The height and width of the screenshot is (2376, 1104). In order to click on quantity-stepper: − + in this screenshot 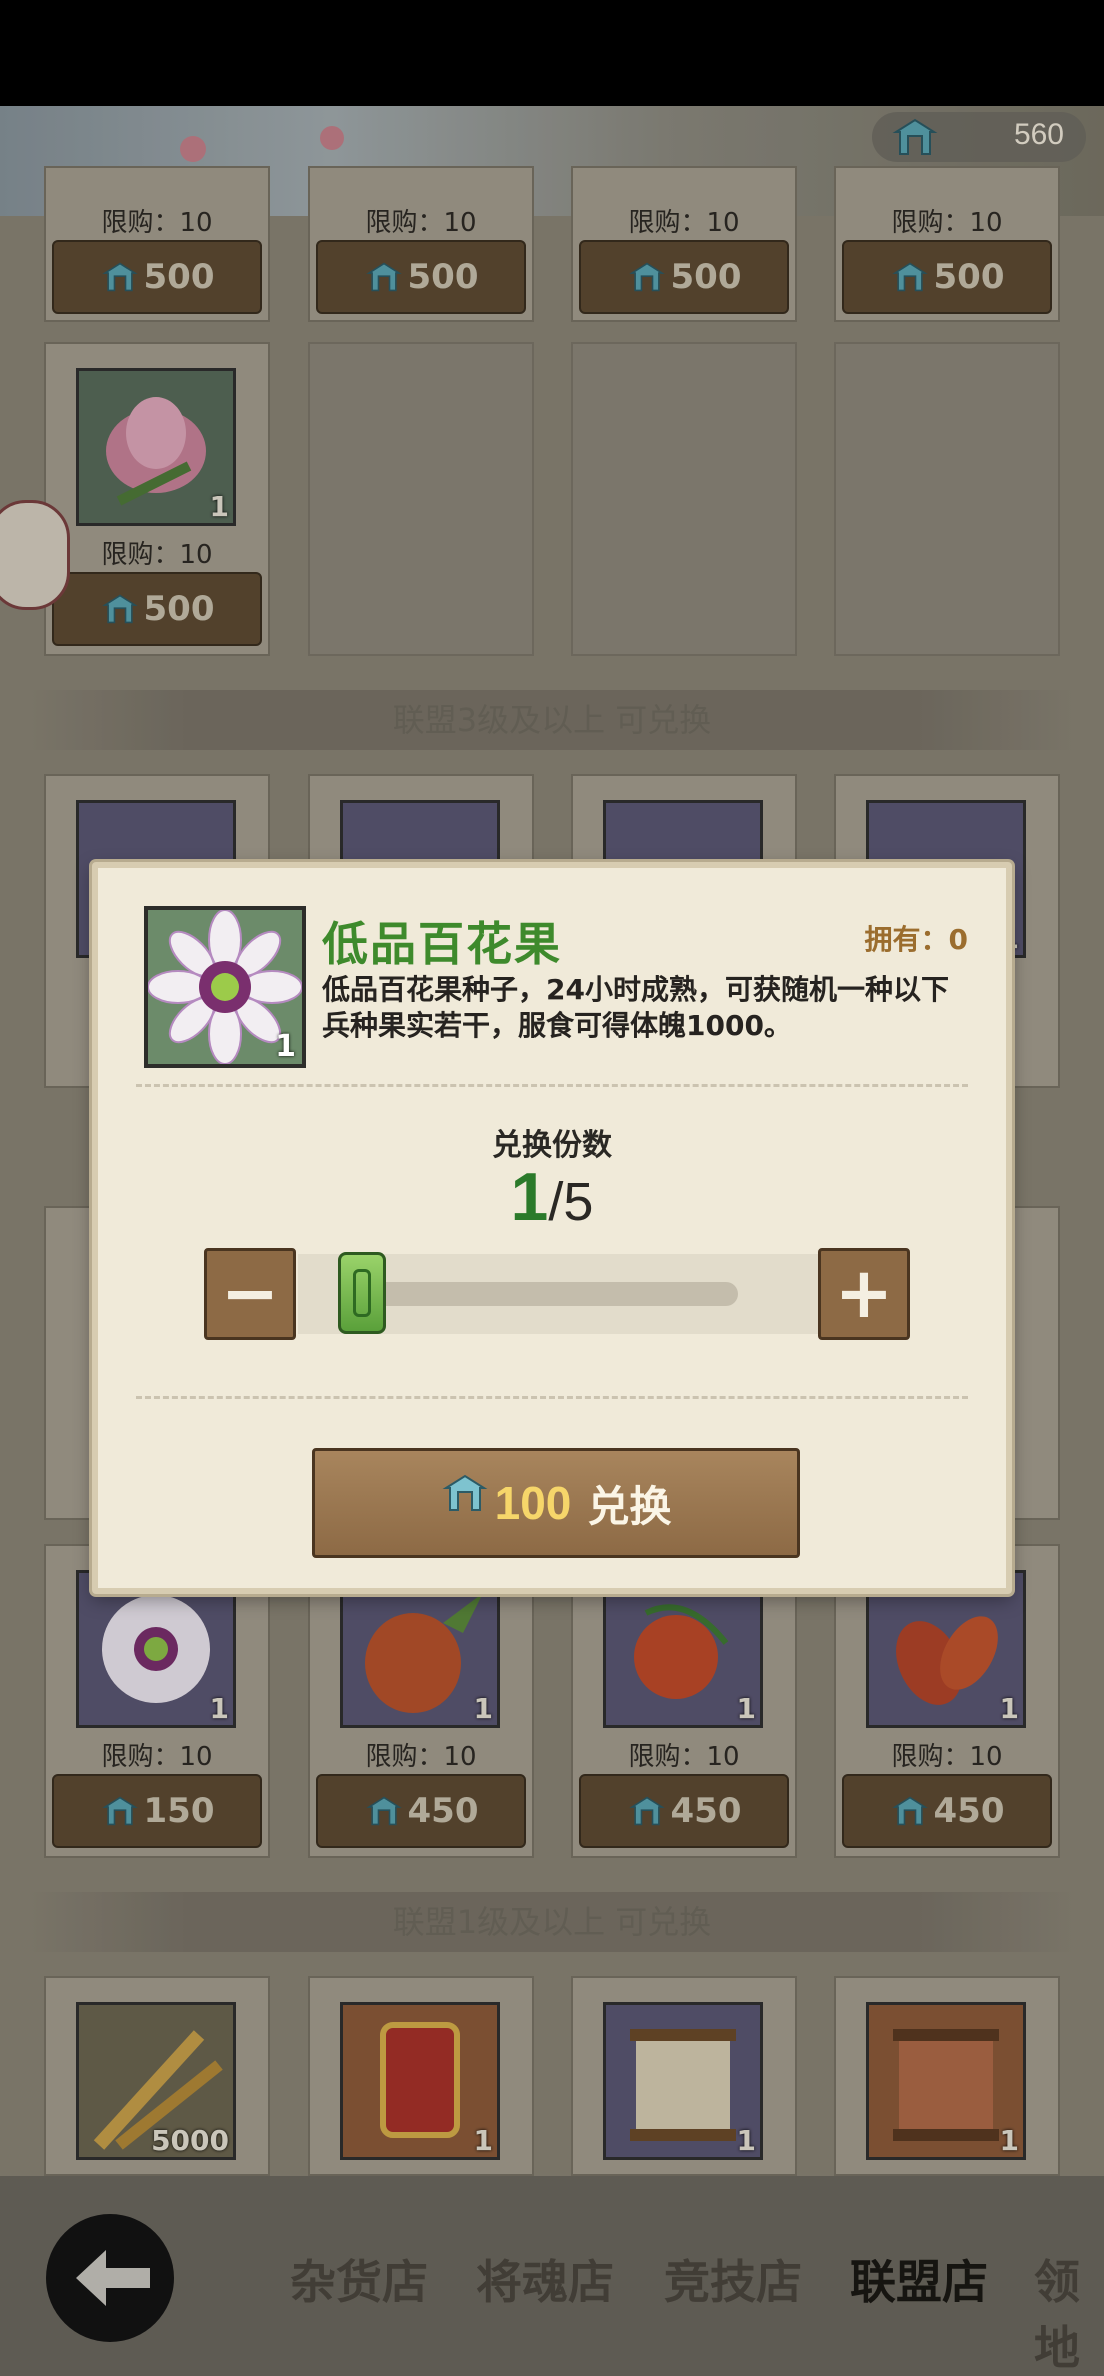, I will do `click(557, 1294)`.